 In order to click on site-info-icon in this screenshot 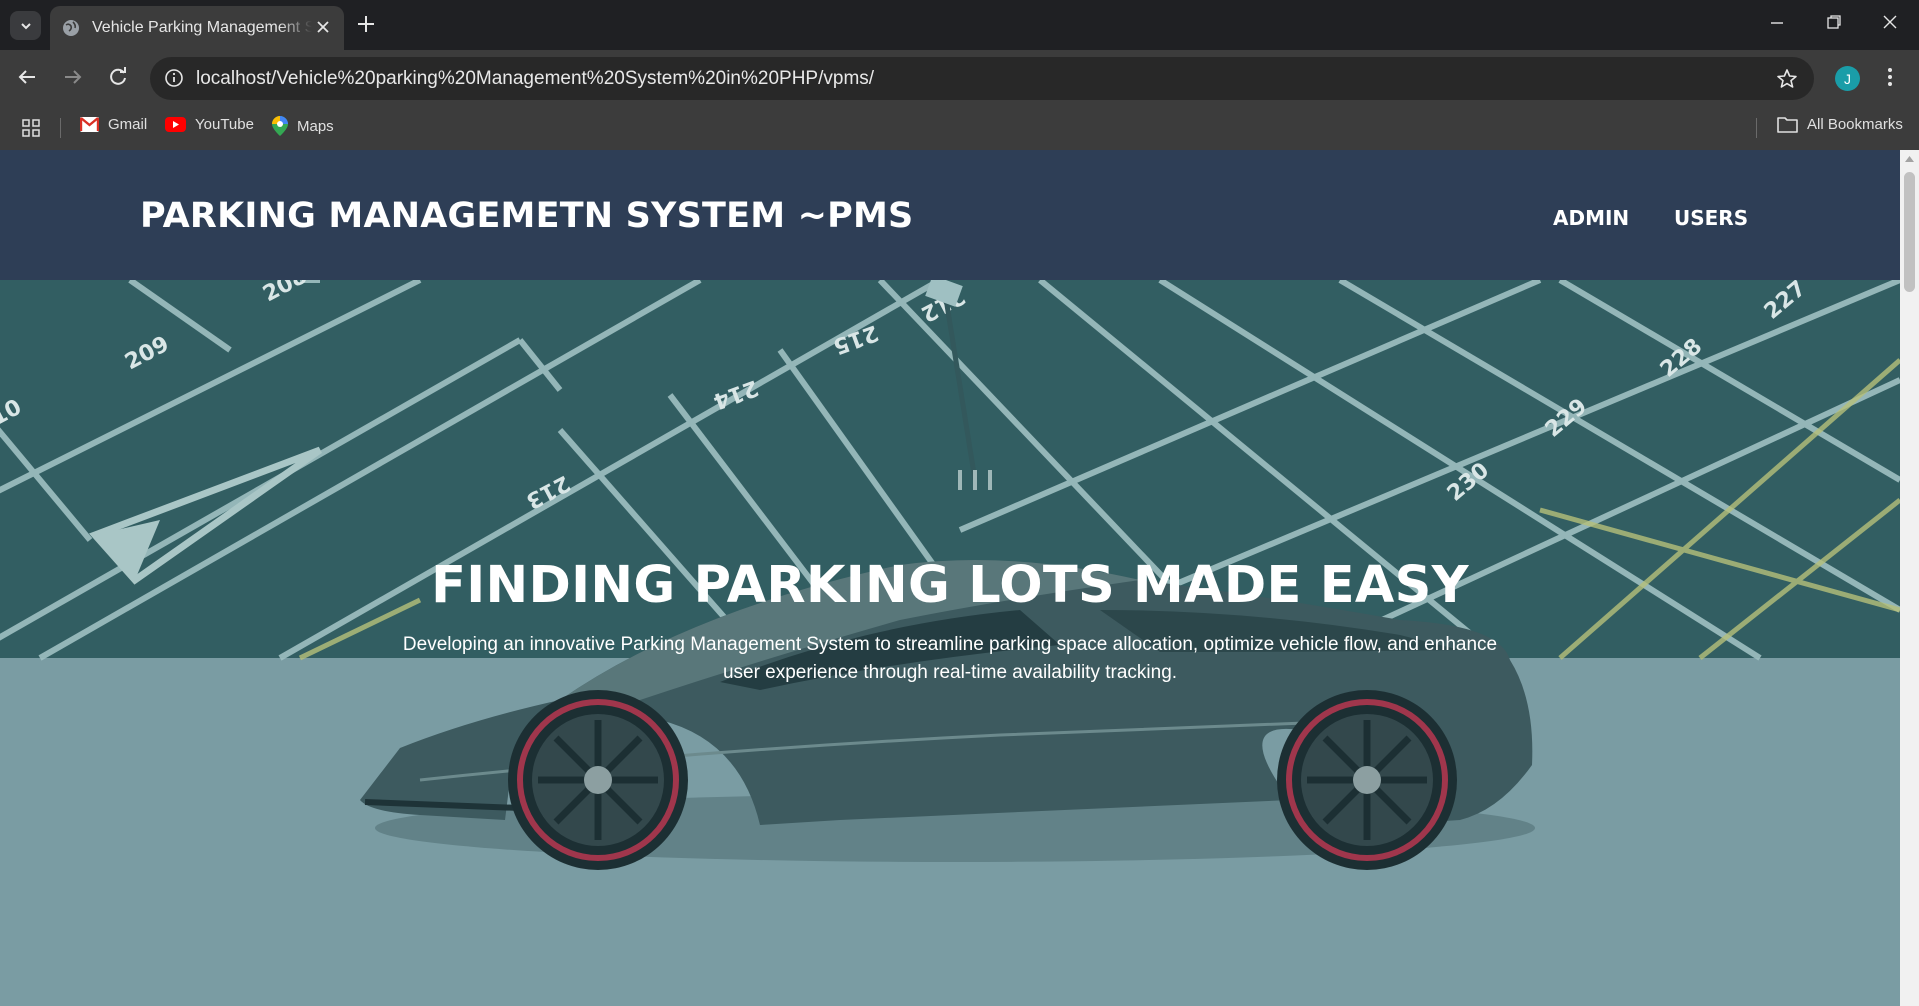, I will do `click(174, 78)`.